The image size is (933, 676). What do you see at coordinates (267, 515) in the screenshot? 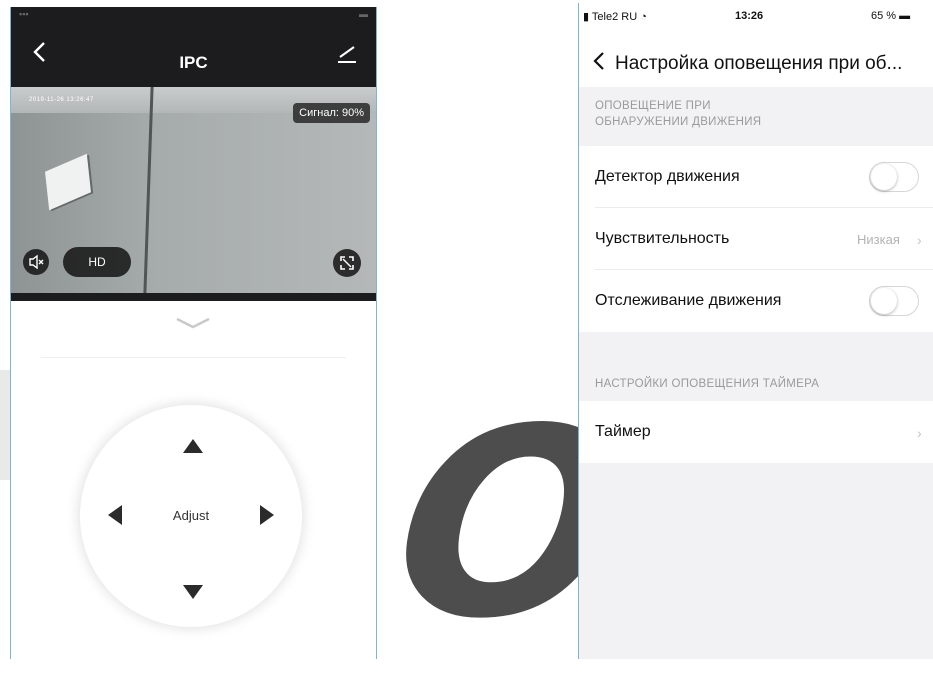
I see `pan-right-arrow` at bounding box center [267, 515].